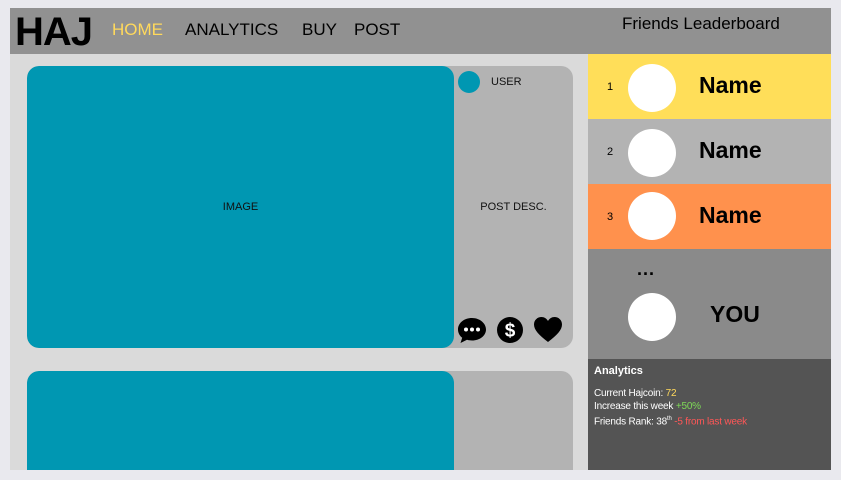 The width and height of the screenshot is (841, 480). I want to click on logo: HAJ, so click(54, 32).